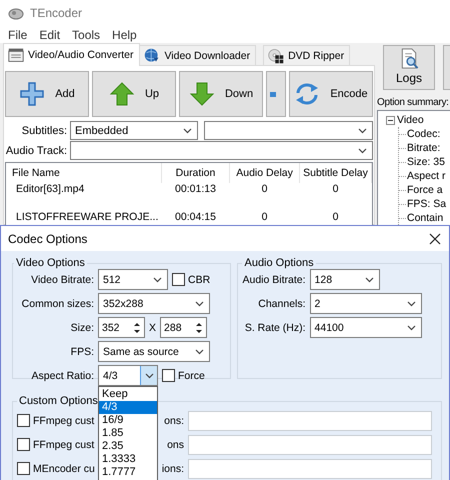 The width and height of the screenshot is (450, 480). Describe the element at coordinates (197, 55) in the screenshot. I see `tab: Video Downloader` at that location.